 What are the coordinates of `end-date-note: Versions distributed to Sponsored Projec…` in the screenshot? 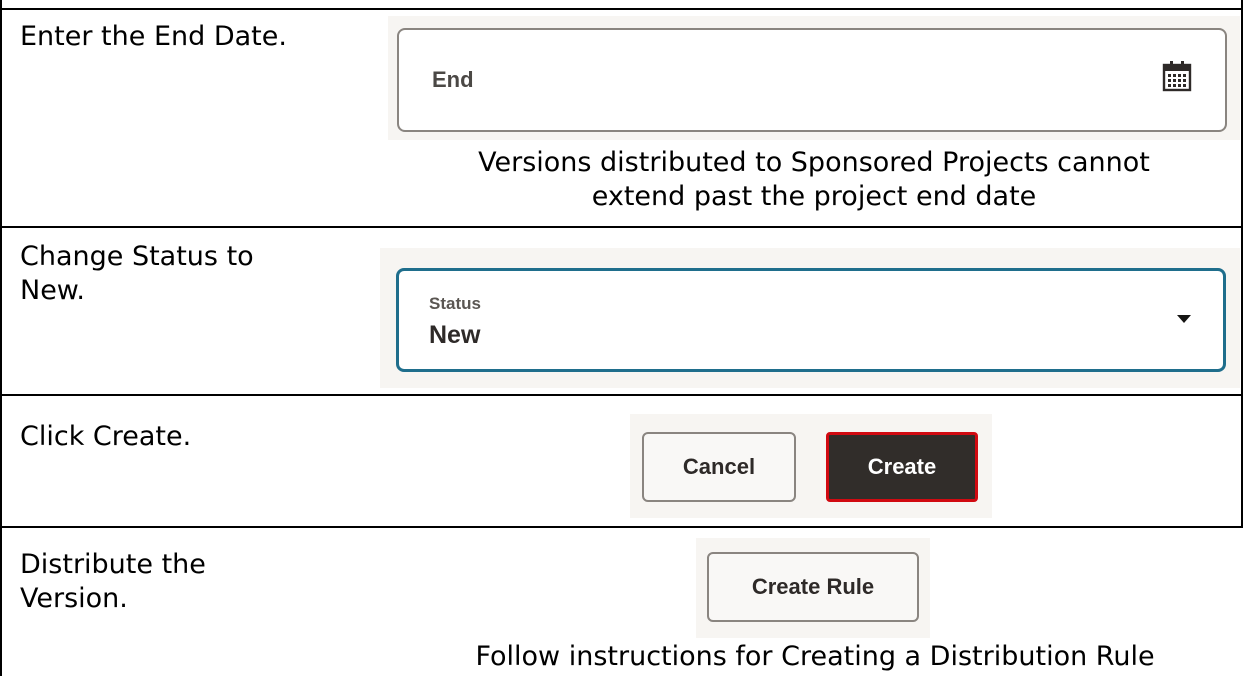 It's located at (814, 180).